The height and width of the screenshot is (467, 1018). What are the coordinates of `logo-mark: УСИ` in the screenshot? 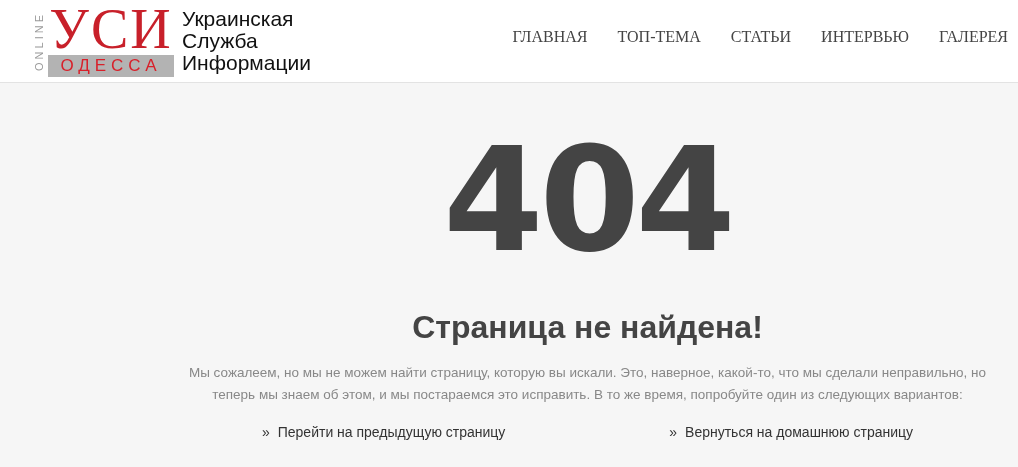 It's located at (111, 29).